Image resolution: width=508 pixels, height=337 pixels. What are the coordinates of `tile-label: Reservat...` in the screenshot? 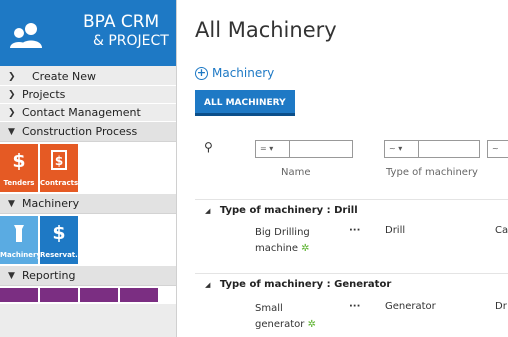 It's located at (62, 255).